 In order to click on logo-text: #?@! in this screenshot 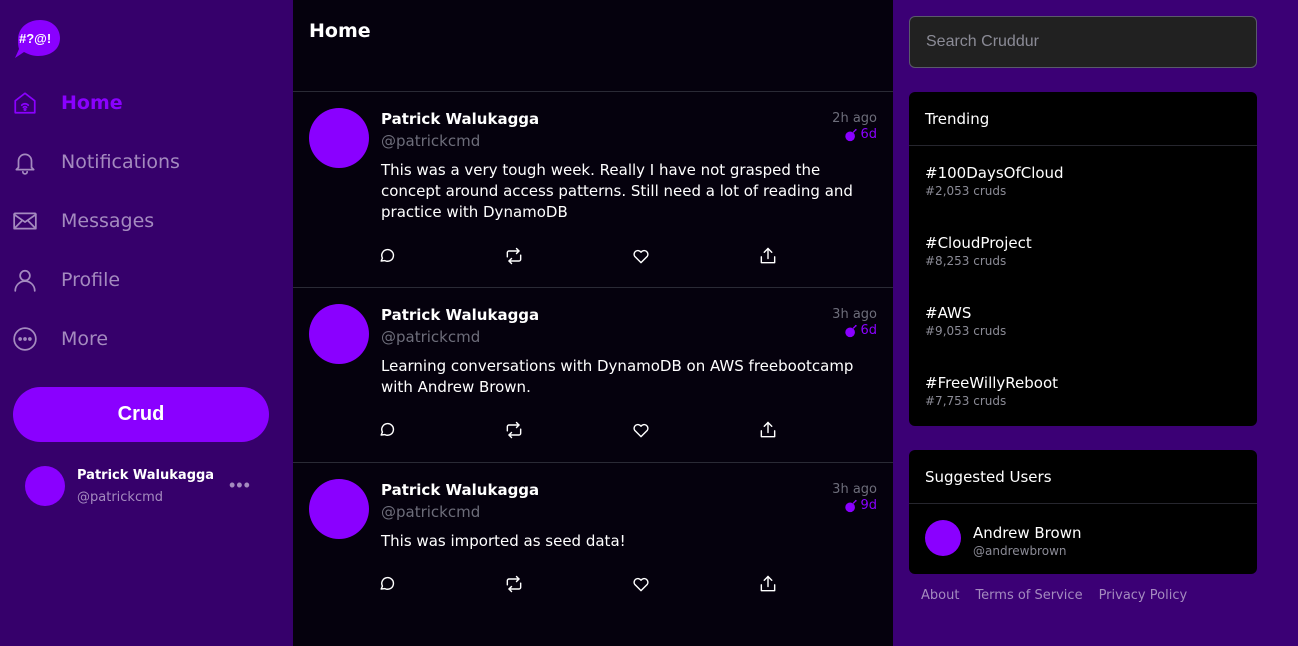, I will do `click(35, 38)`.